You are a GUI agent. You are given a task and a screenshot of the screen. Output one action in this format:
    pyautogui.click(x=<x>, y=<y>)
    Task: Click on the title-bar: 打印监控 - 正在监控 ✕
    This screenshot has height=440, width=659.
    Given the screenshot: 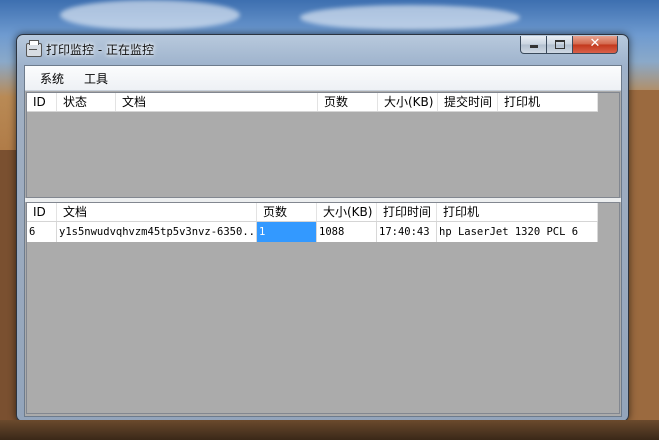 What is the action you would take?
    pyautogui.click(x=322, y=49)
    